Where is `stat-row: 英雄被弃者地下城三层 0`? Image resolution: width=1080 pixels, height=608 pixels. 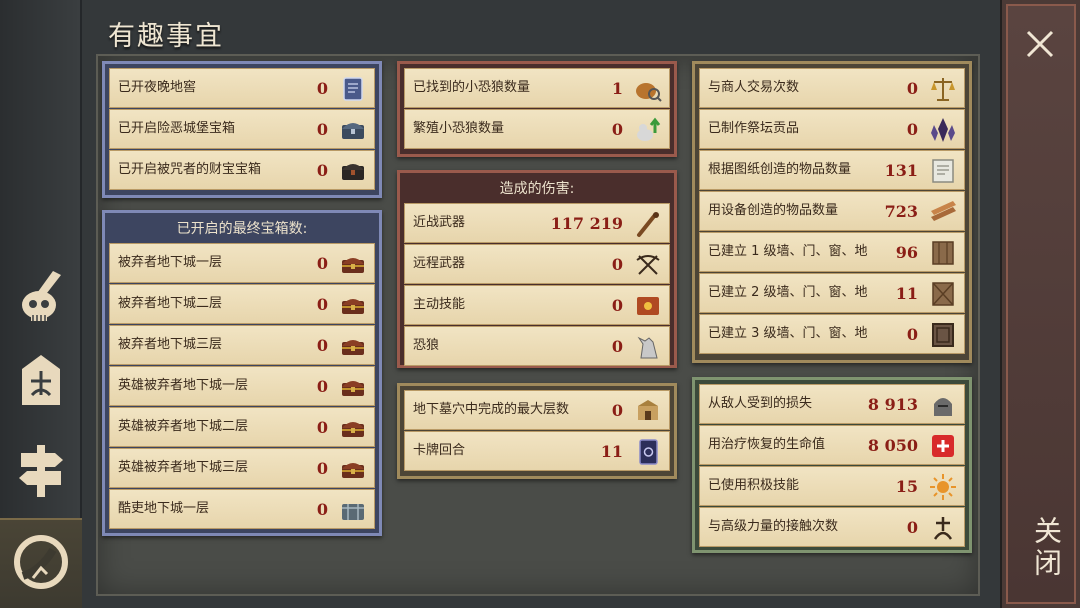
stat-row: 英雄被弃者地下城三层 0 is located at coordinates (242, 468).